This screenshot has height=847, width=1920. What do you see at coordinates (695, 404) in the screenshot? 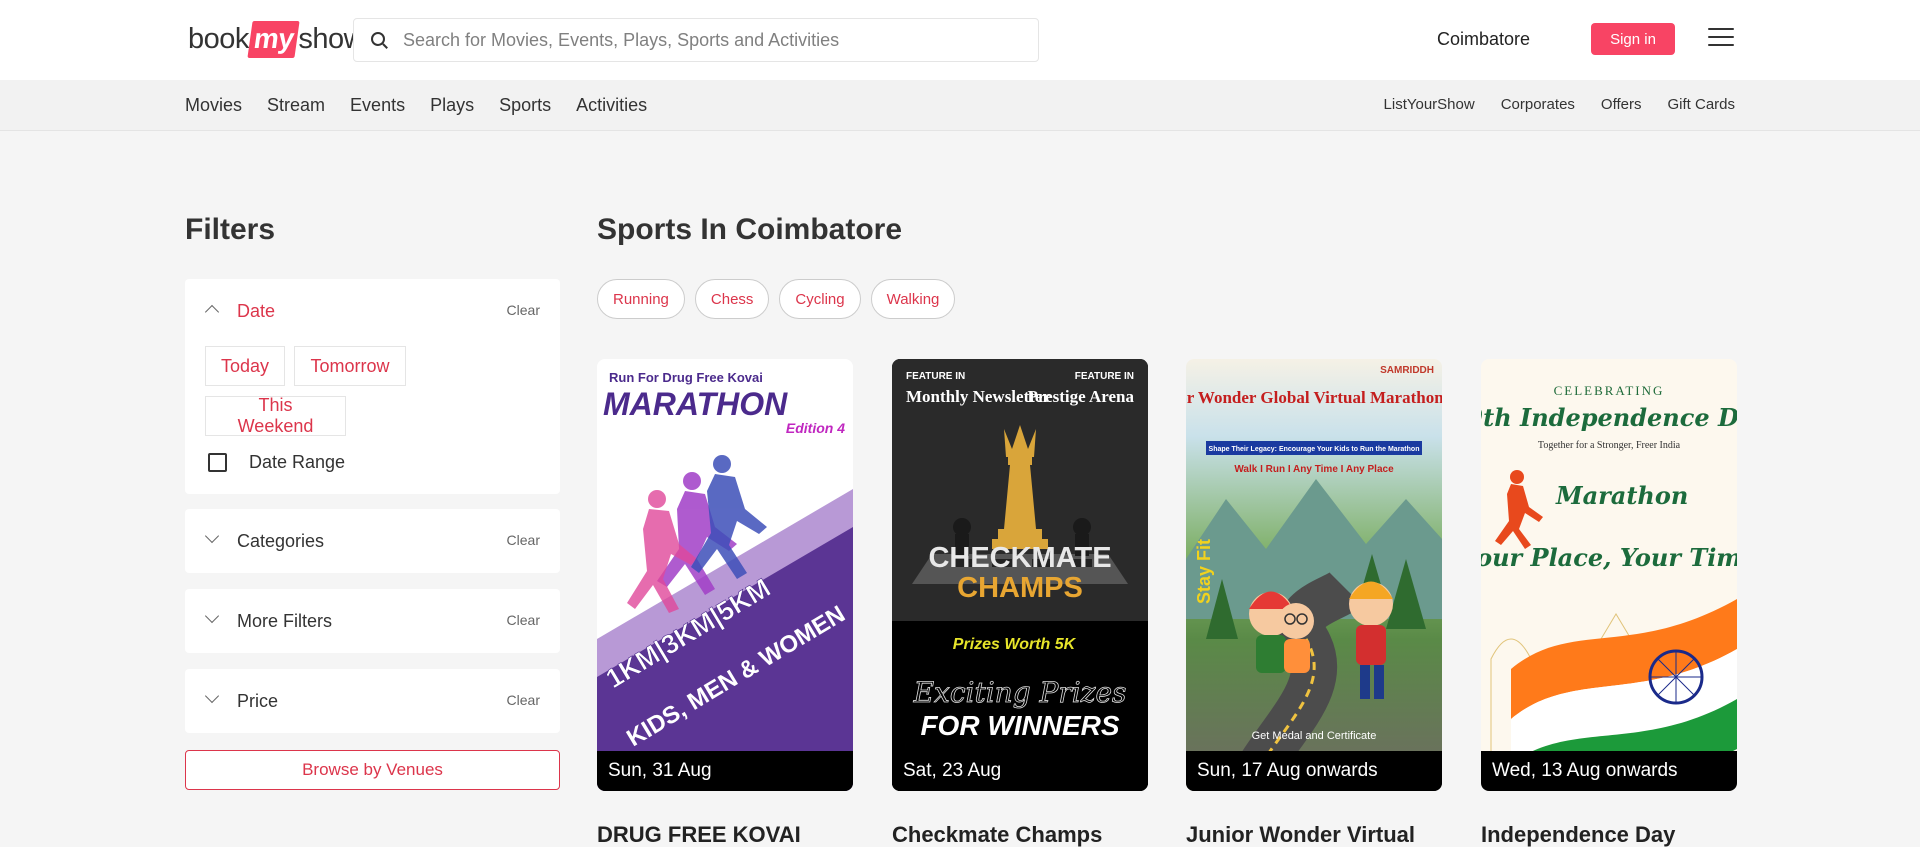
I see `svg-text: MARATHON` at bounding box center [695, 404].